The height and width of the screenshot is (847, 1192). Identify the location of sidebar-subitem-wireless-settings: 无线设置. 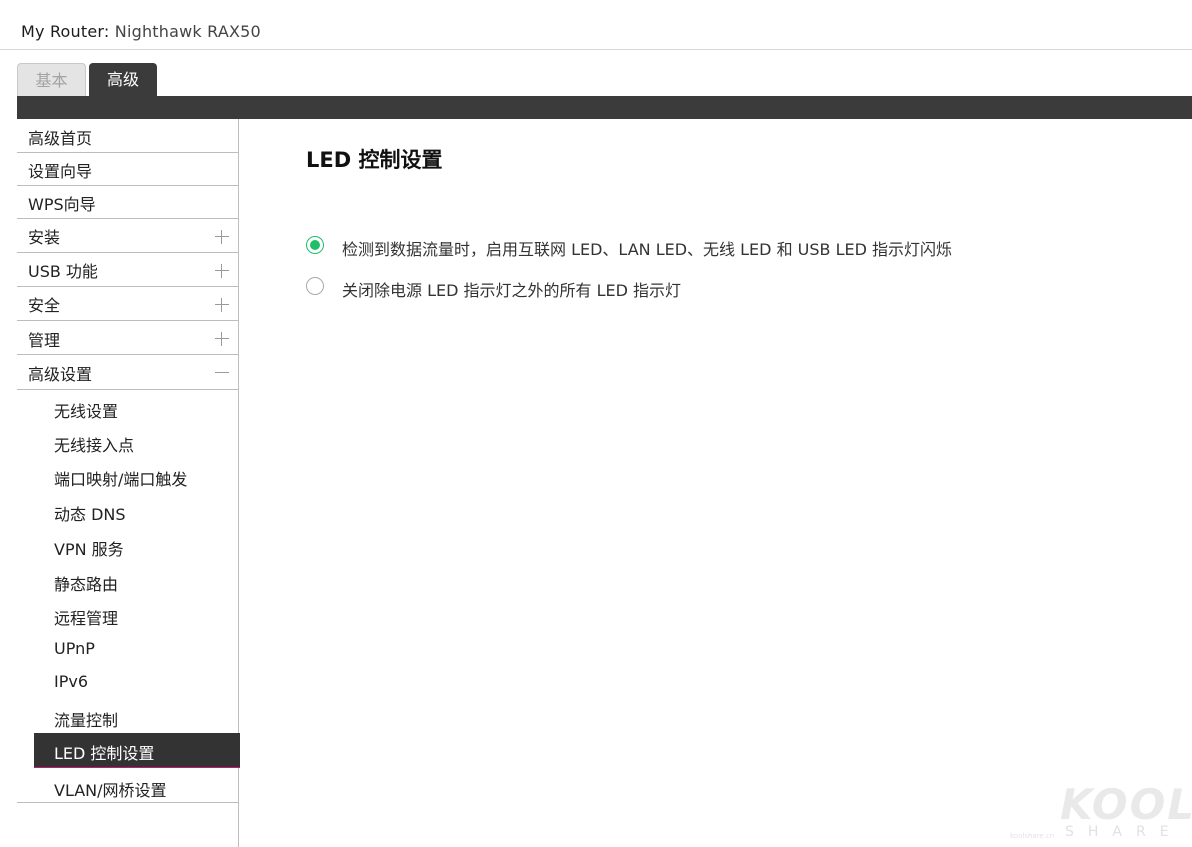
(86, 410).